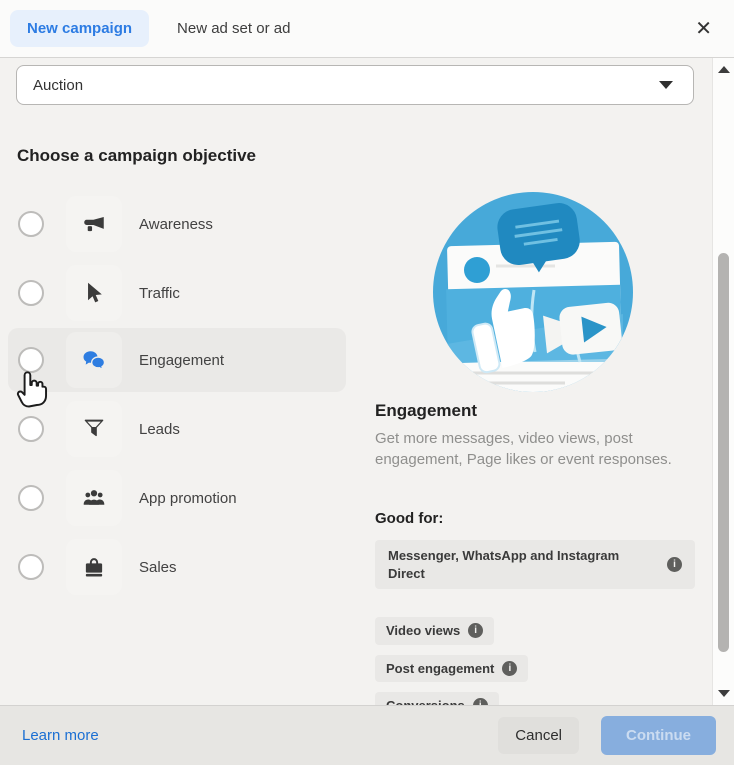  Describe the element at coordinates (159, 293) in the screenshot. I see `objective-label: Traffic` at that location.